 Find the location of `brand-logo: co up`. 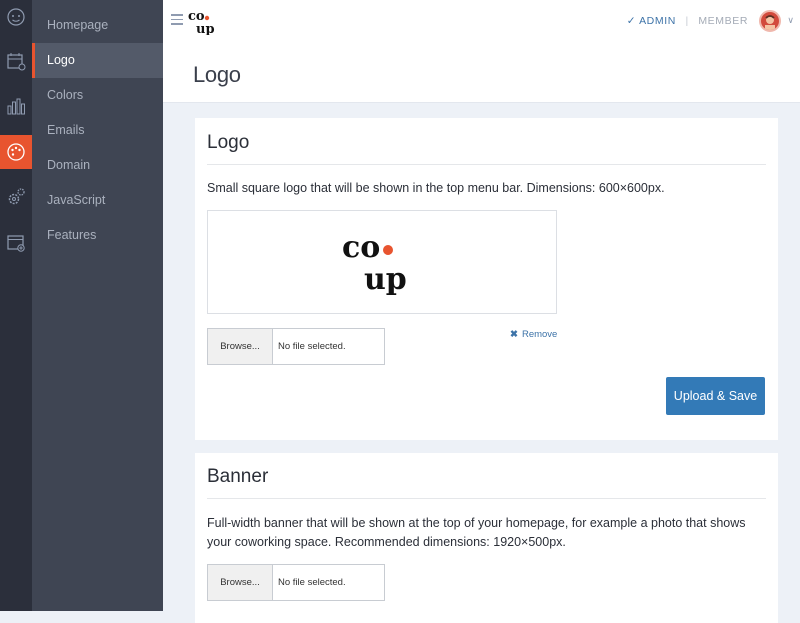

brand-logo: co up is located at coordinates (207, 24).